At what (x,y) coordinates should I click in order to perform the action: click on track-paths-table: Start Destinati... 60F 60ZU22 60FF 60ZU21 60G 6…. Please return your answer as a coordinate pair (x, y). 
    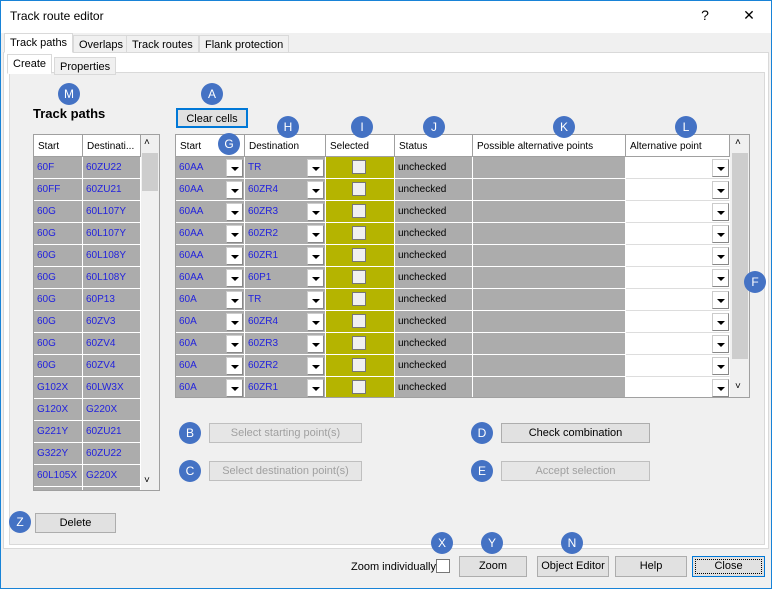
    Looking at the image, I should click on (96, 312).